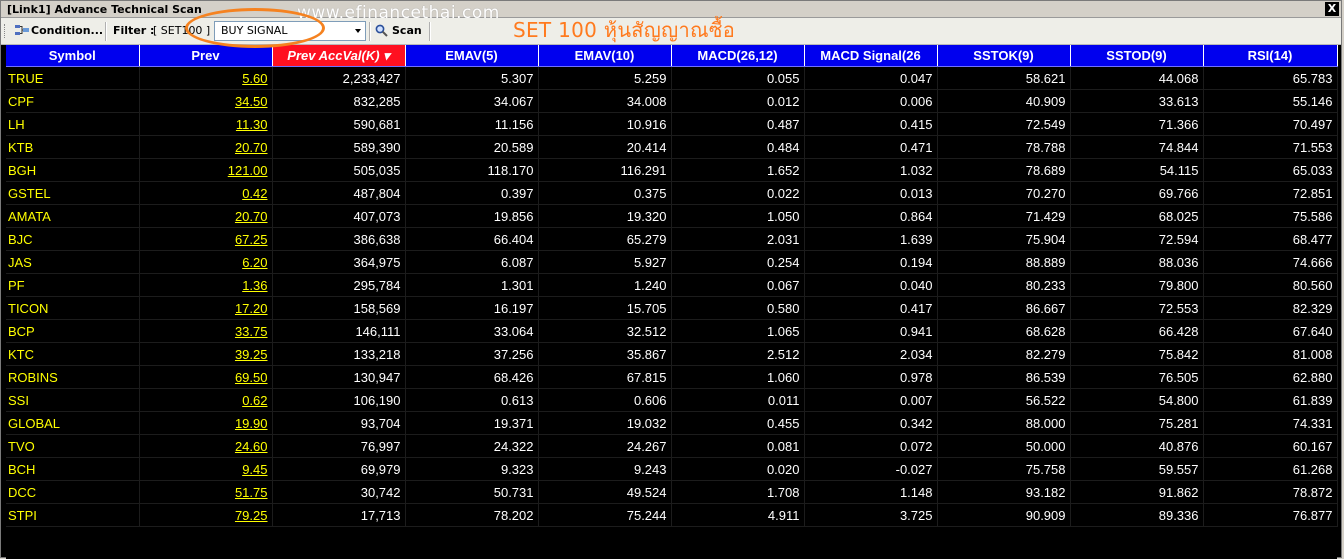  Describe the element at coordinates (472, 56) in the screenshot. I see `column-header: EMAV(5)` at that location.